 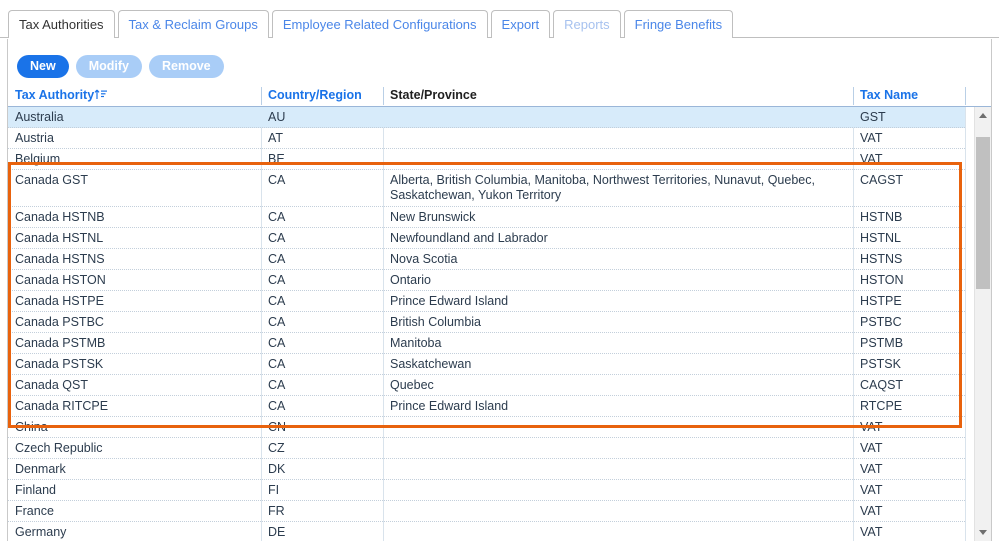 I want to click on scroll-up-button, so click(x=983, y=115).